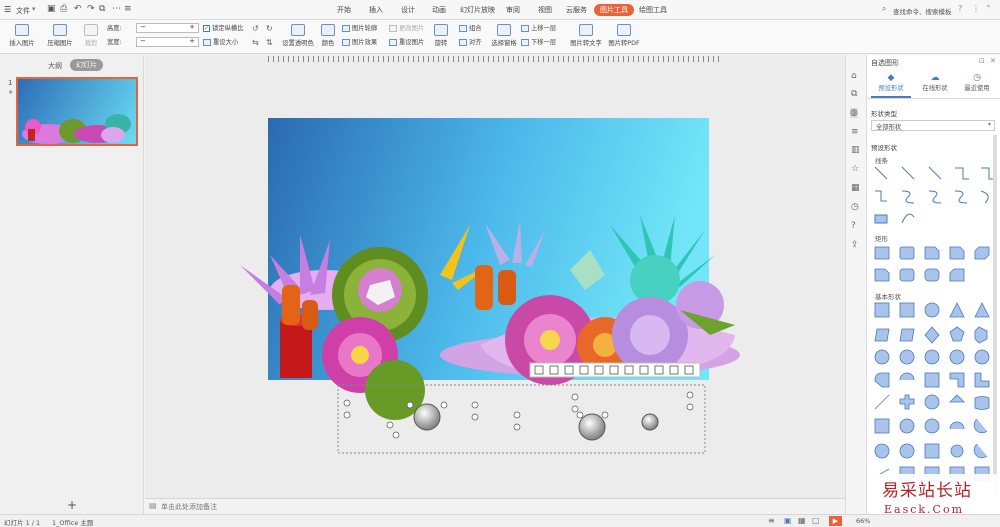 The height and width of the screenshot is (527, 1000). What do you see at coordinates (22, 30) in the screenshot?
I see `picture-icon` at bounding box center [22, 30].